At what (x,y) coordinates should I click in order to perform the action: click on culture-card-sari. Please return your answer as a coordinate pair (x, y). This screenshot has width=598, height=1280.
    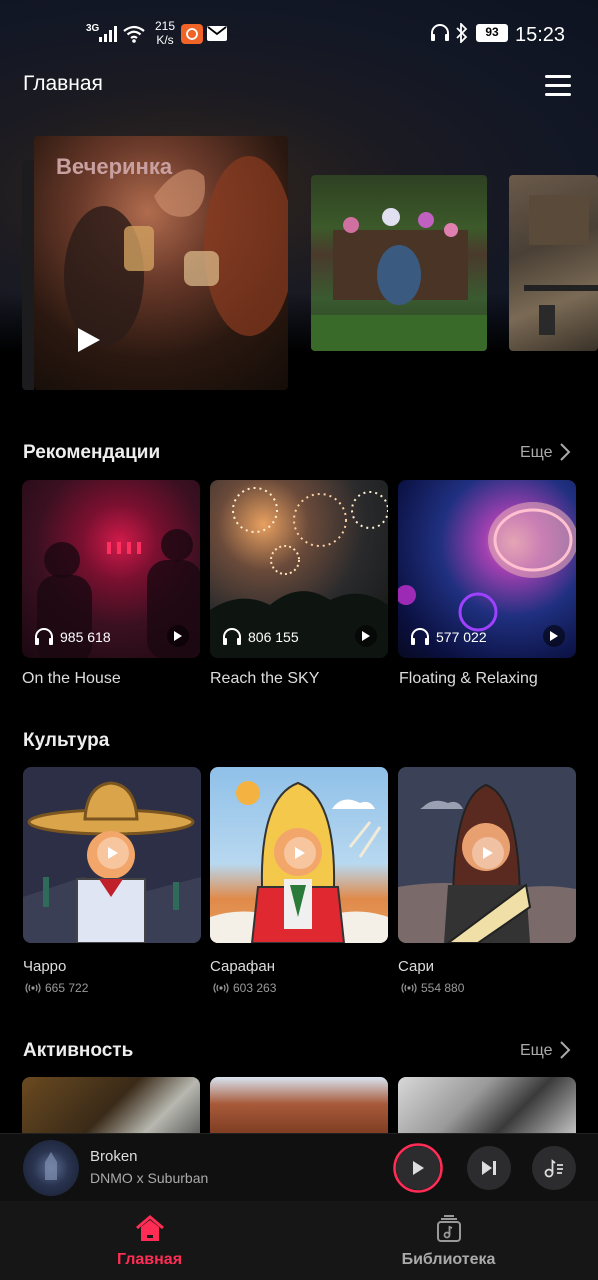
    Looking at the image, I should click on (487, 855).